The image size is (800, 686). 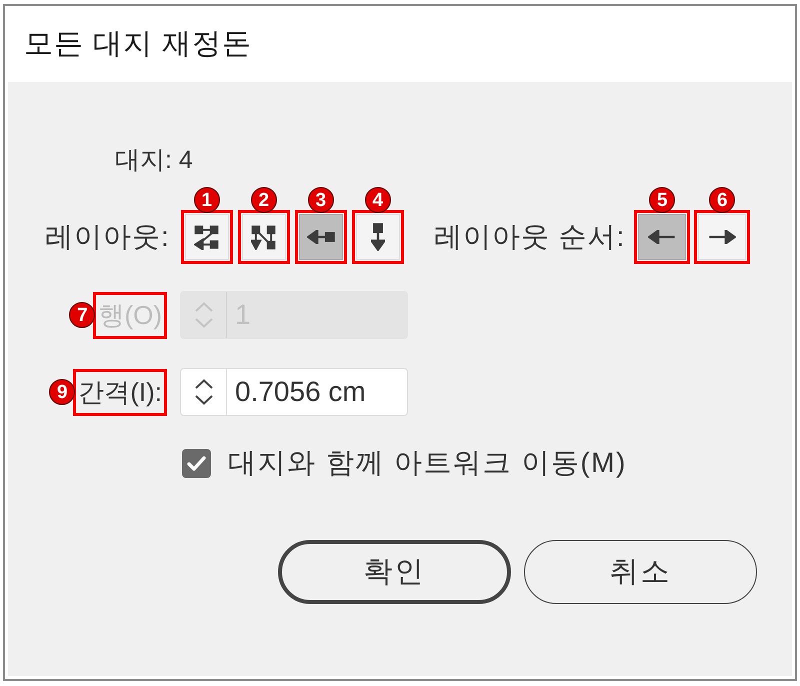 What do you see at coordinates (427, 463) in the screenshot?
I see `checkbox-label: 대지와 함께 아트워크 이동(M)` at bounding box center [427, 463].